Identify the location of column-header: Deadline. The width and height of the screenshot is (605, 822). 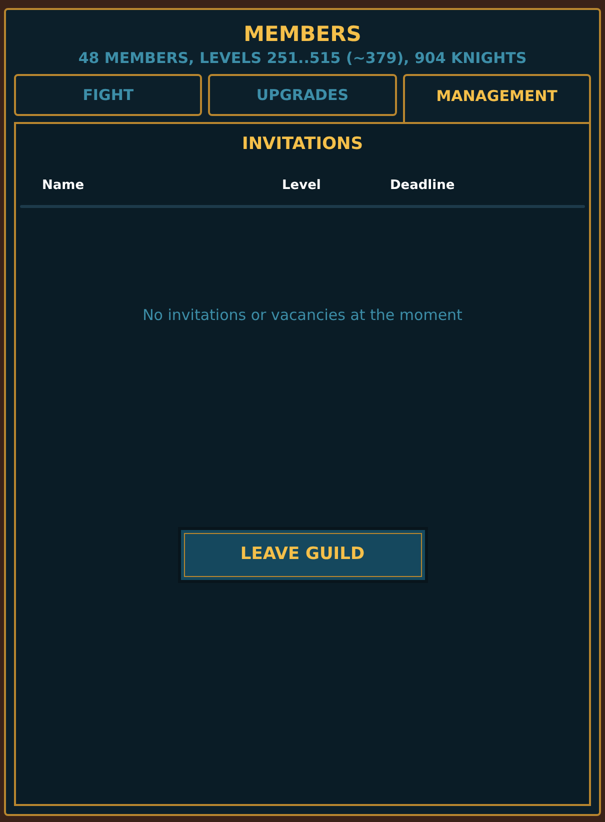
(422, 185).